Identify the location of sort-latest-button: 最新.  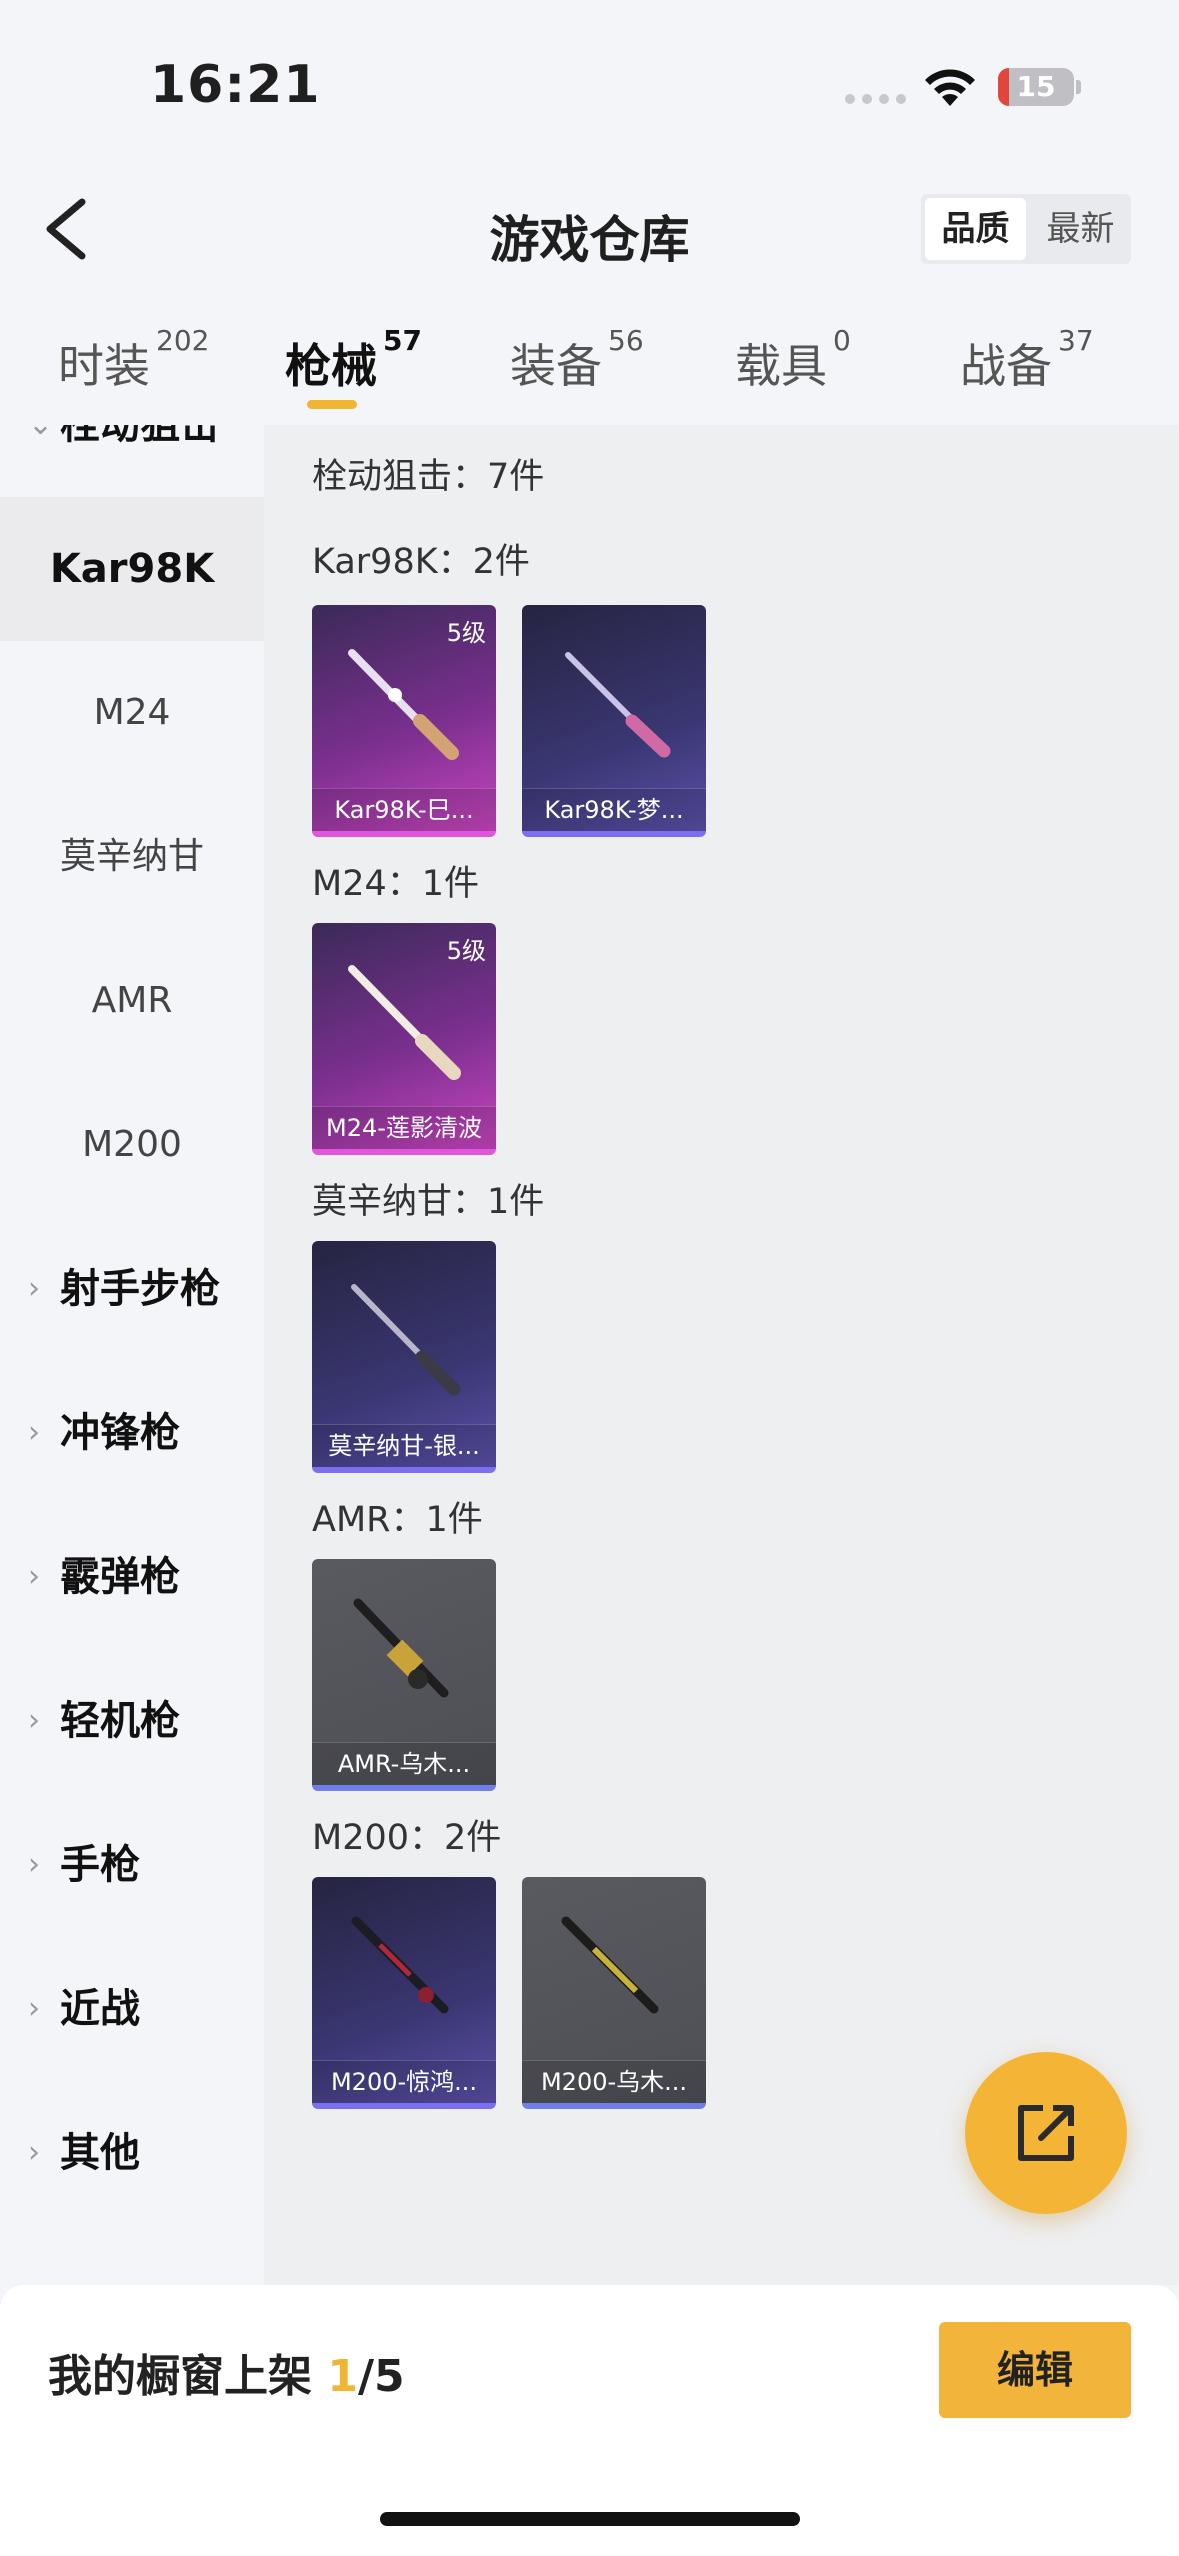
(1080, 229).